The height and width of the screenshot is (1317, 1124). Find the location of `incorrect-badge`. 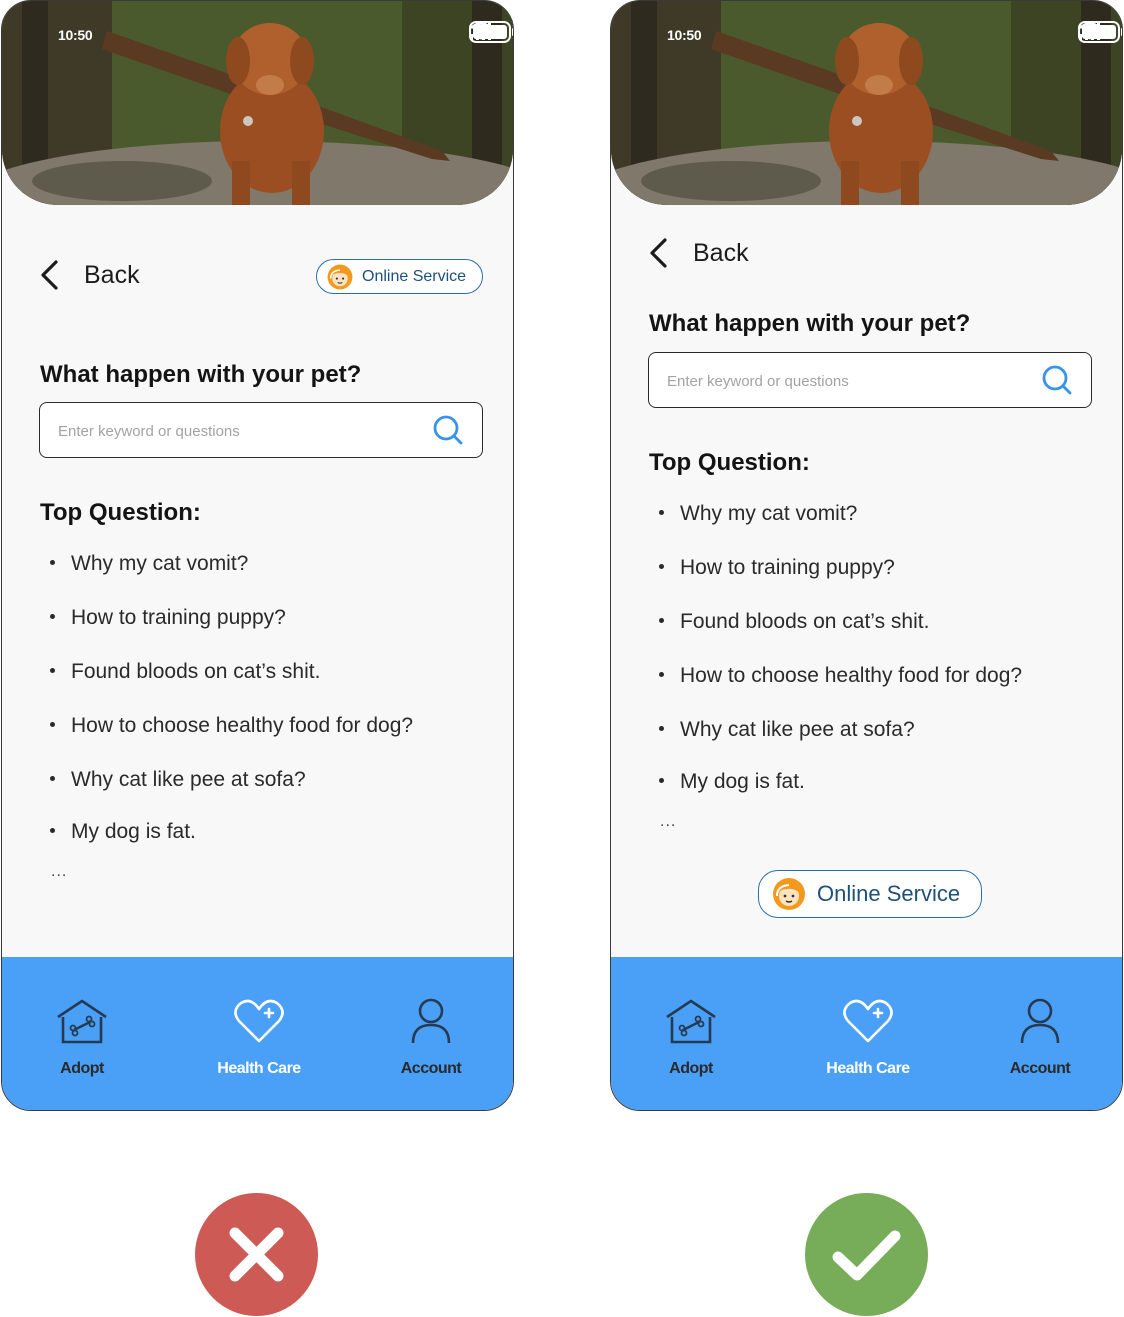

incorrect-badge is located at coordinates (256, 1254).